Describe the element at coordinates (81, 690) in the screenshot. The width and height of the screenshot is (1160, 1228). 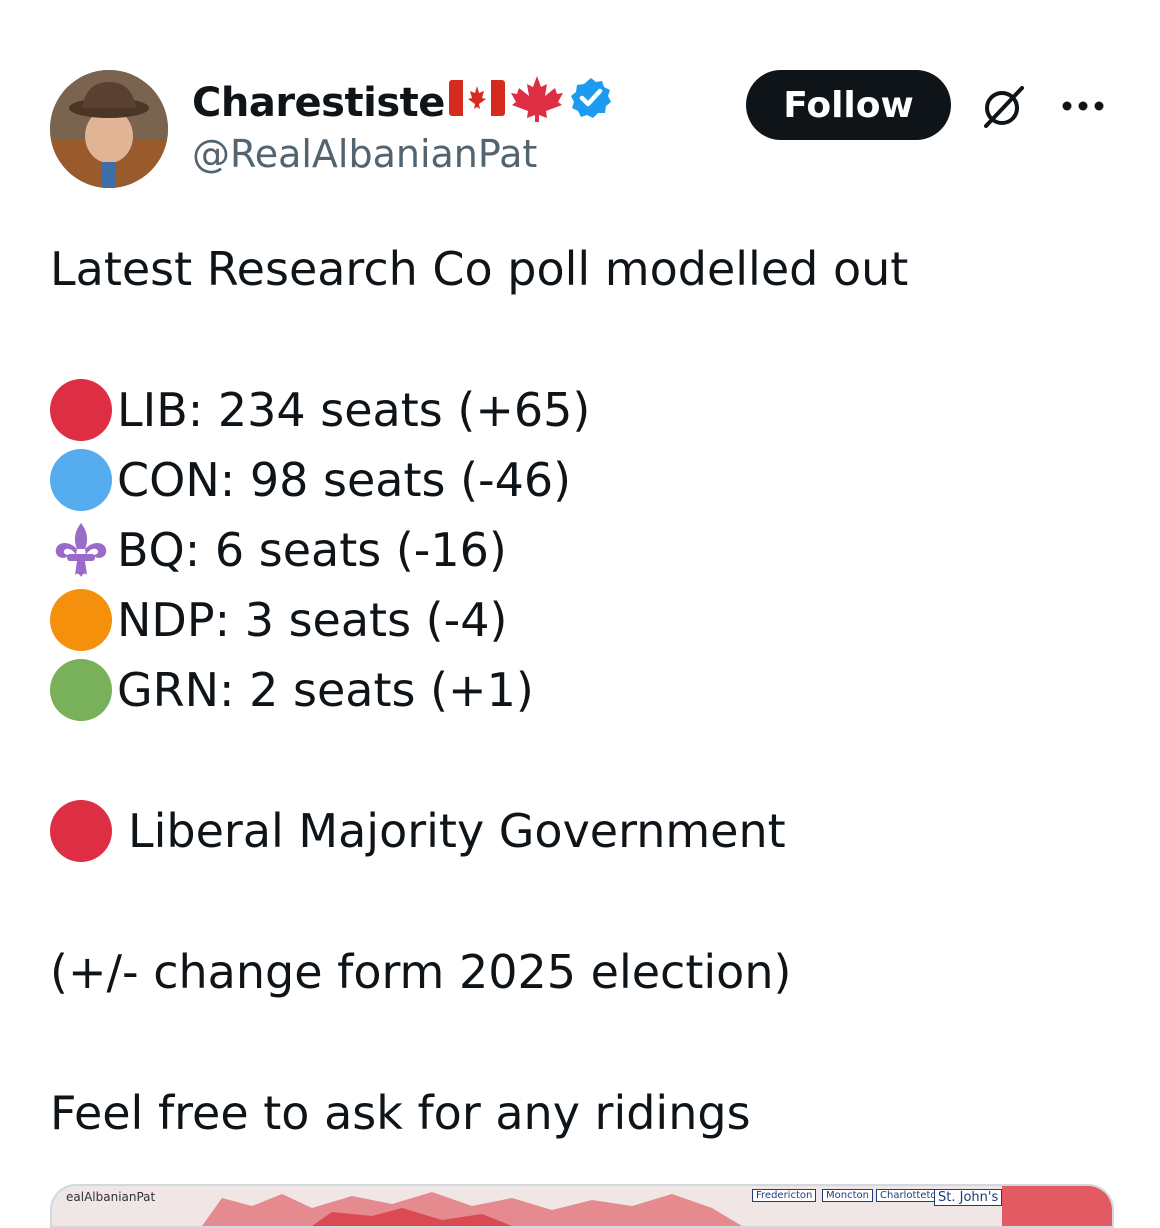
I see `green-circle-icon` at that location.